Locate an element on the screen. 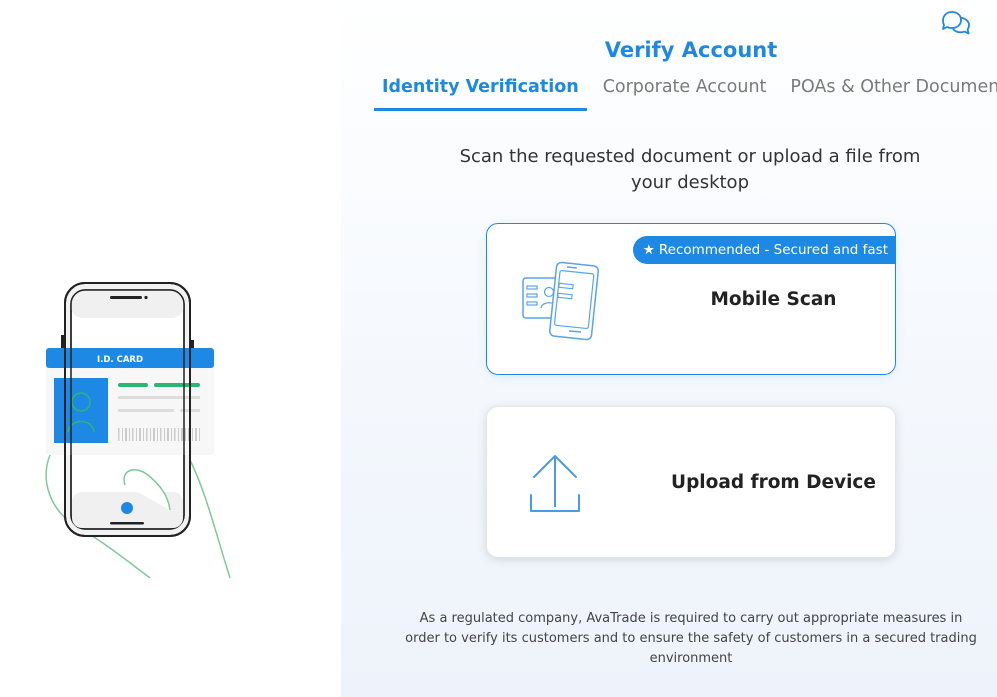  tab-corporate-account: Corporate Account is located at coordinates (685, 92).